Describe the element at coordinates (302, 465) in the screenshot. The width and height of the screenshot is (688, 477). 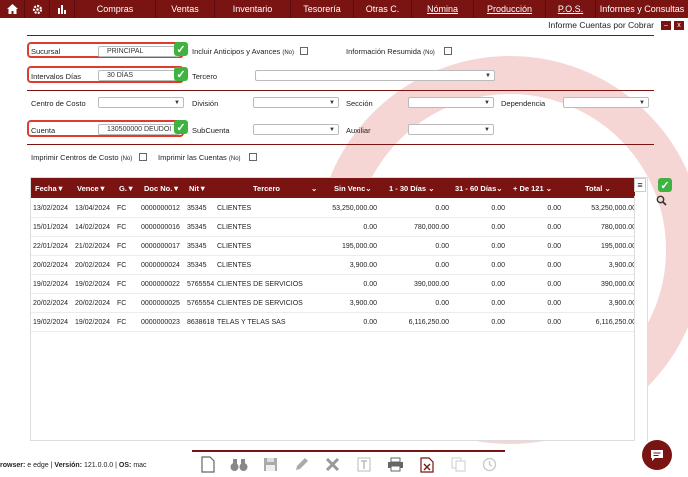
I see `edit-icon` at that location.